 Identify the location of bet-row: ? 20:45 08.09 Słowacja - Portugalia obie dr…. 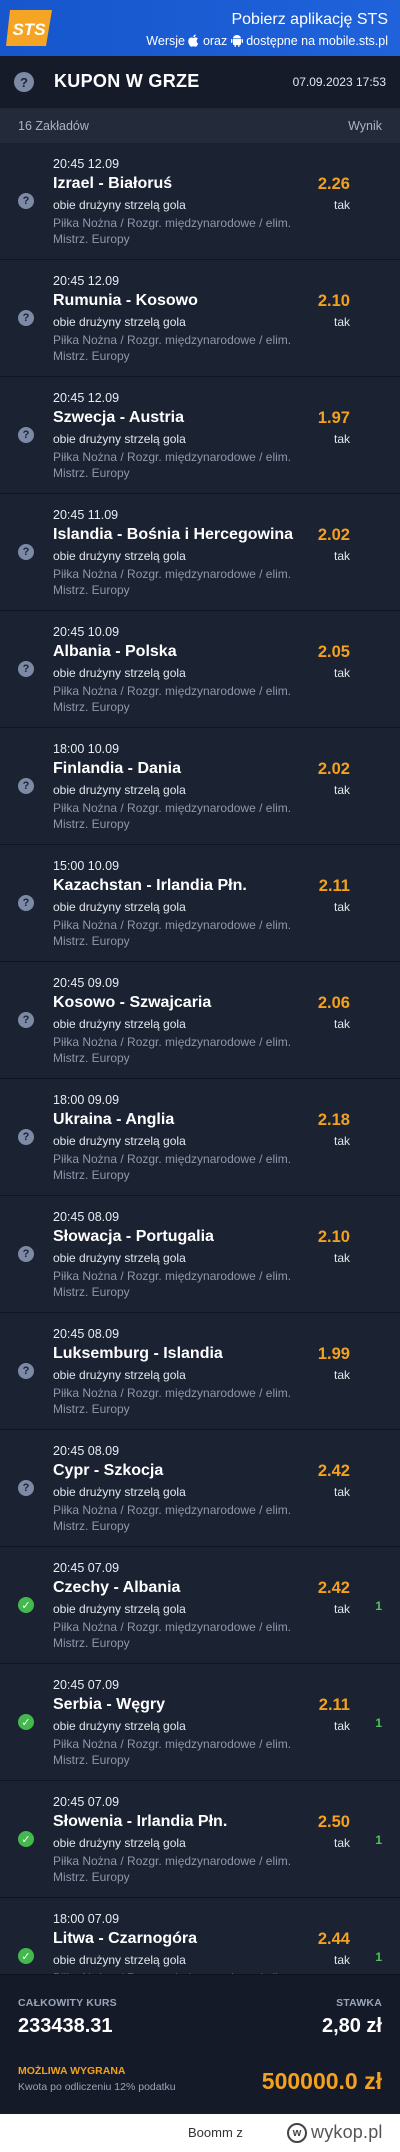
(200, 1254).